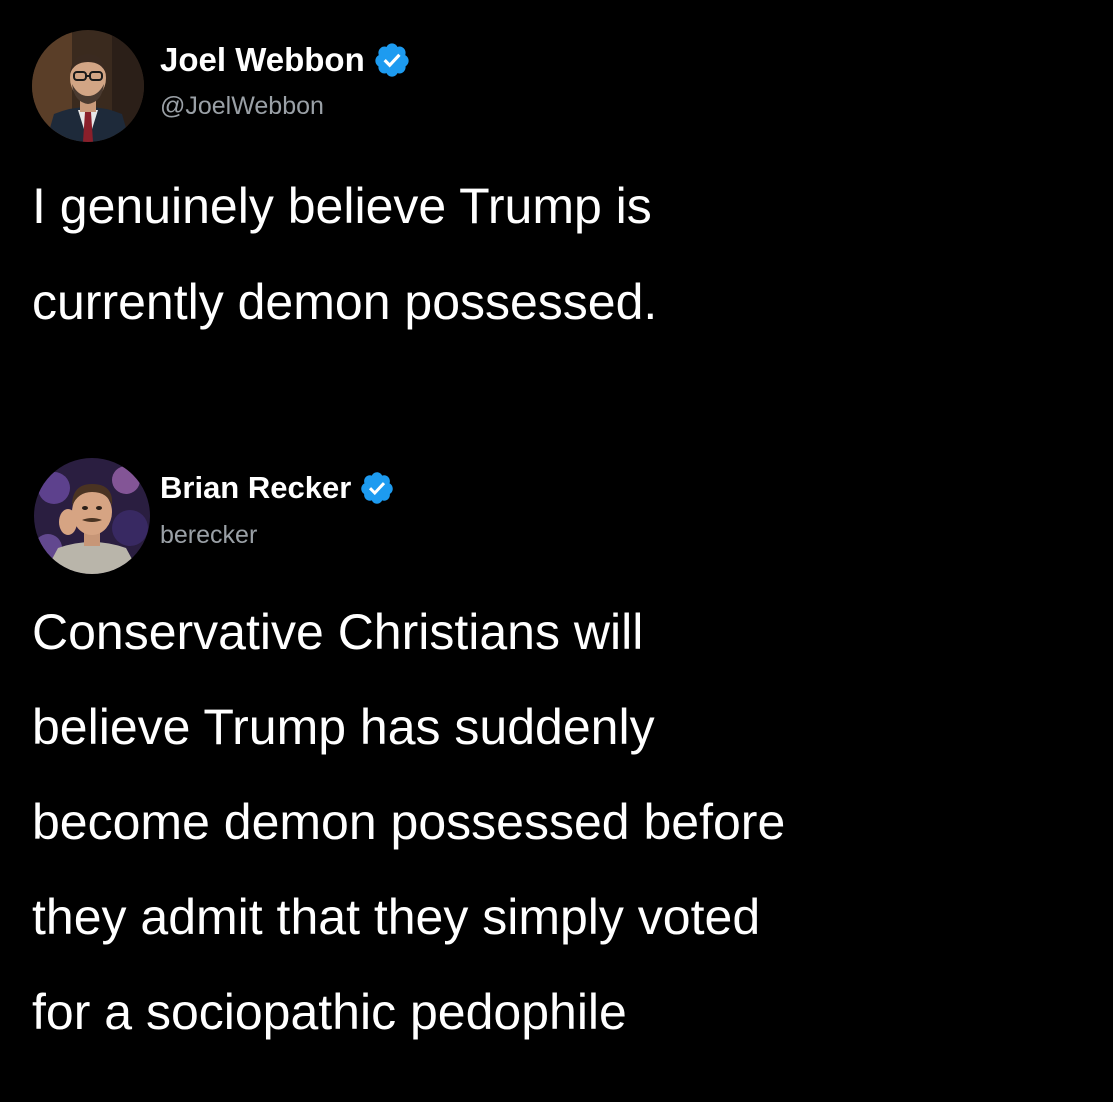  I want to click on tweet-text-line: currently demon possessed., so click(345, 302).